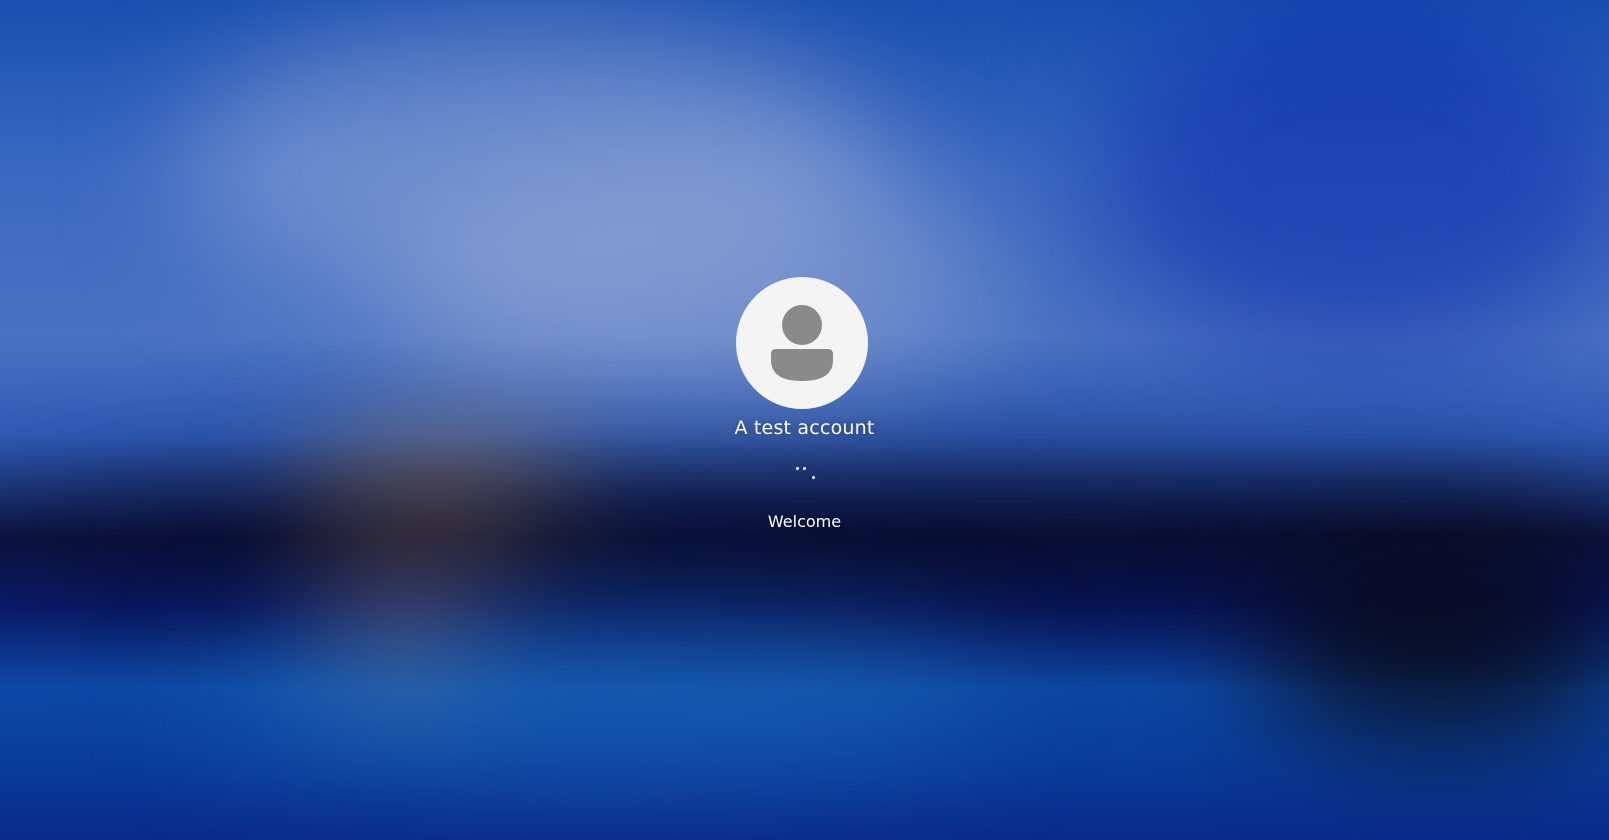 This screenshot has height=840, width=1609. I want to click on user-avatar, so click(802, 343).